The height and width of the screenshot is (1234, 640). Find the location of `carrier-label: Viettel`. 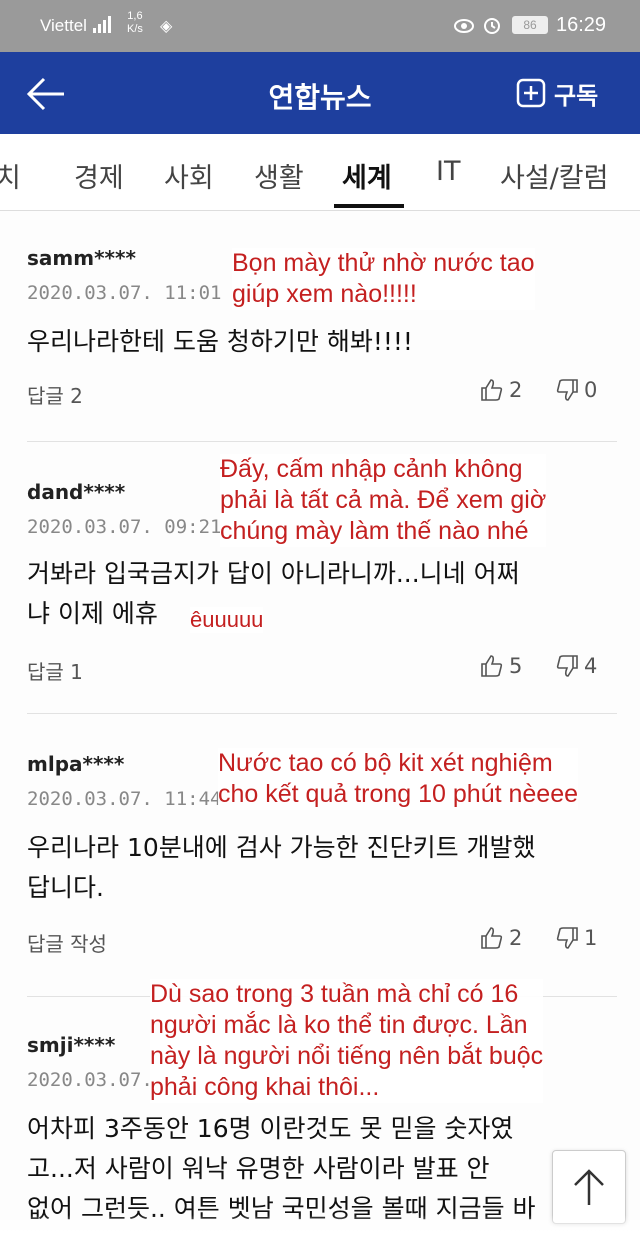

carrier-label: Viettel is located at coordinates (63, 25).